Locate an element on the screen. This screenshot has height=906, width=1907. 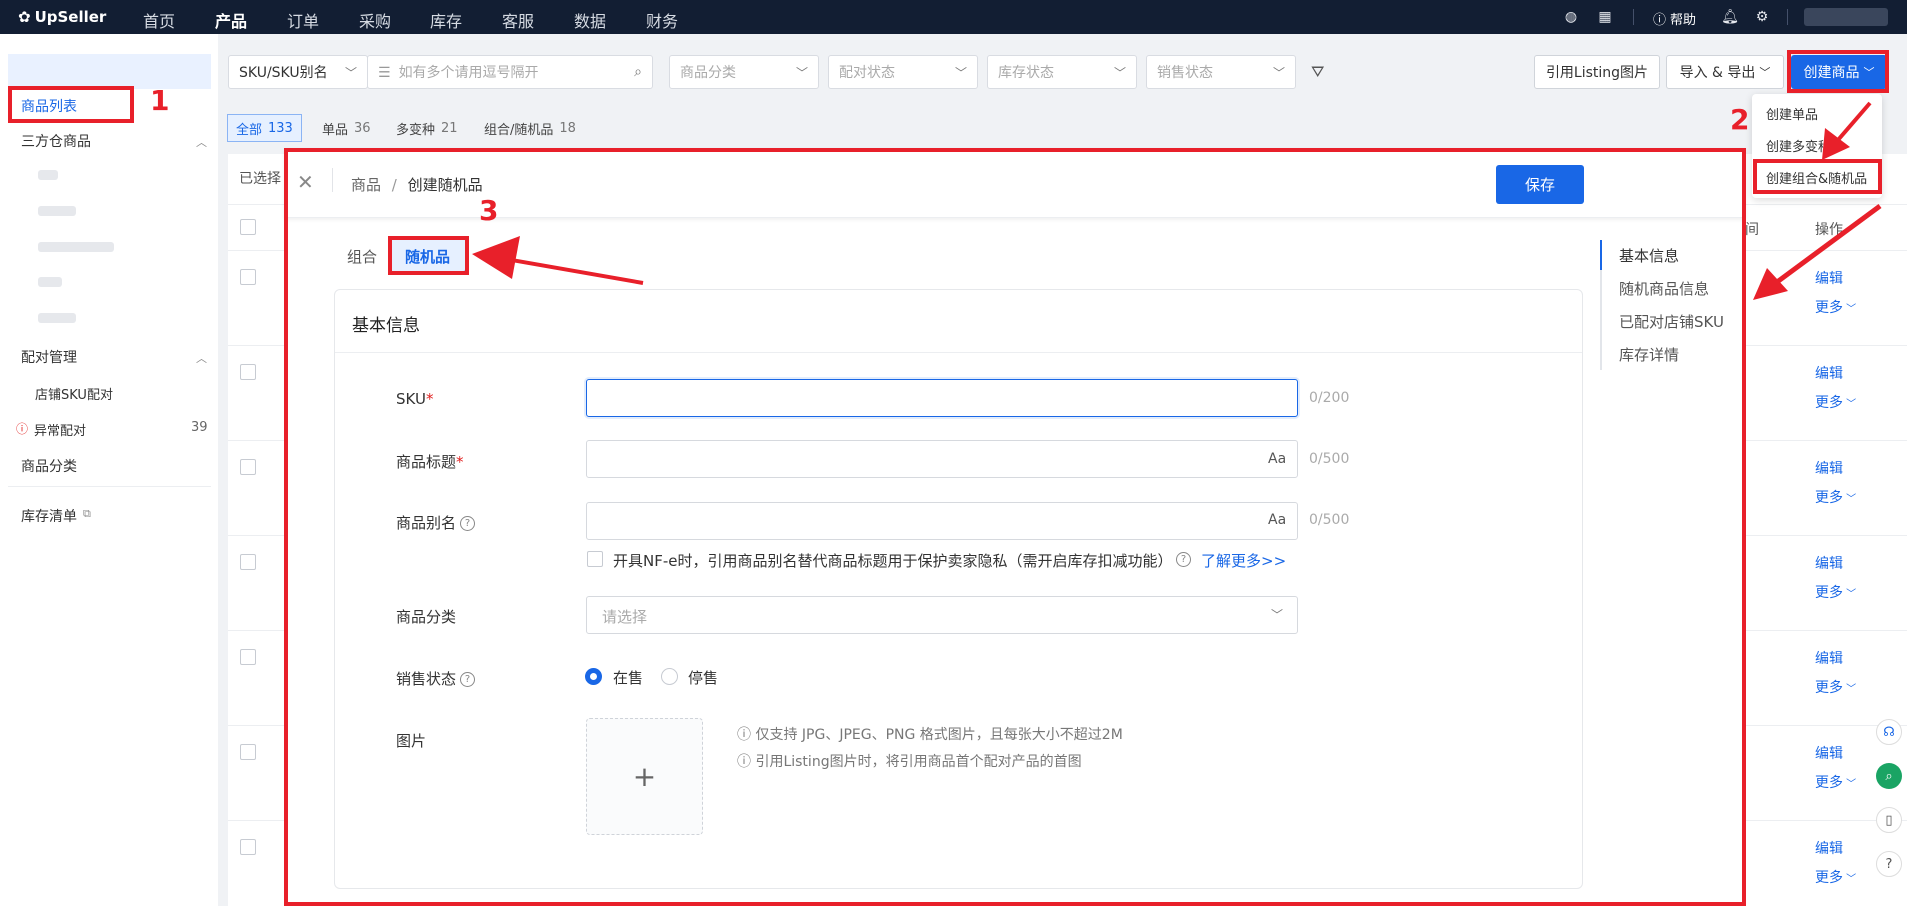
arrow-head-2b is located at coordinates (1770, 284).